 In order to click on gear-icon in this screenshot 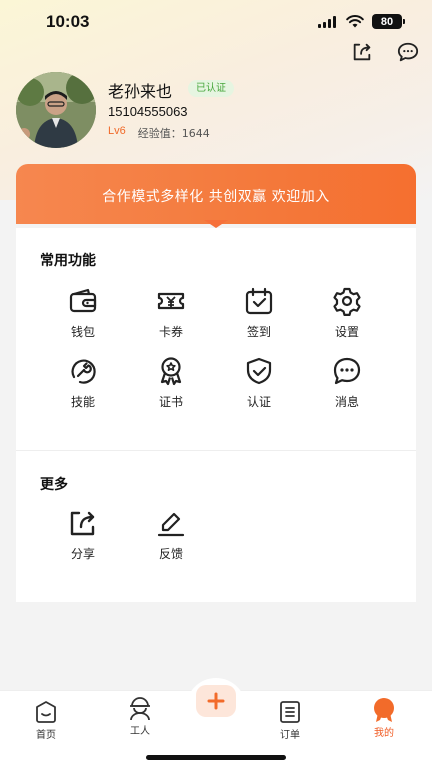, I will do `click(347, 301)`.